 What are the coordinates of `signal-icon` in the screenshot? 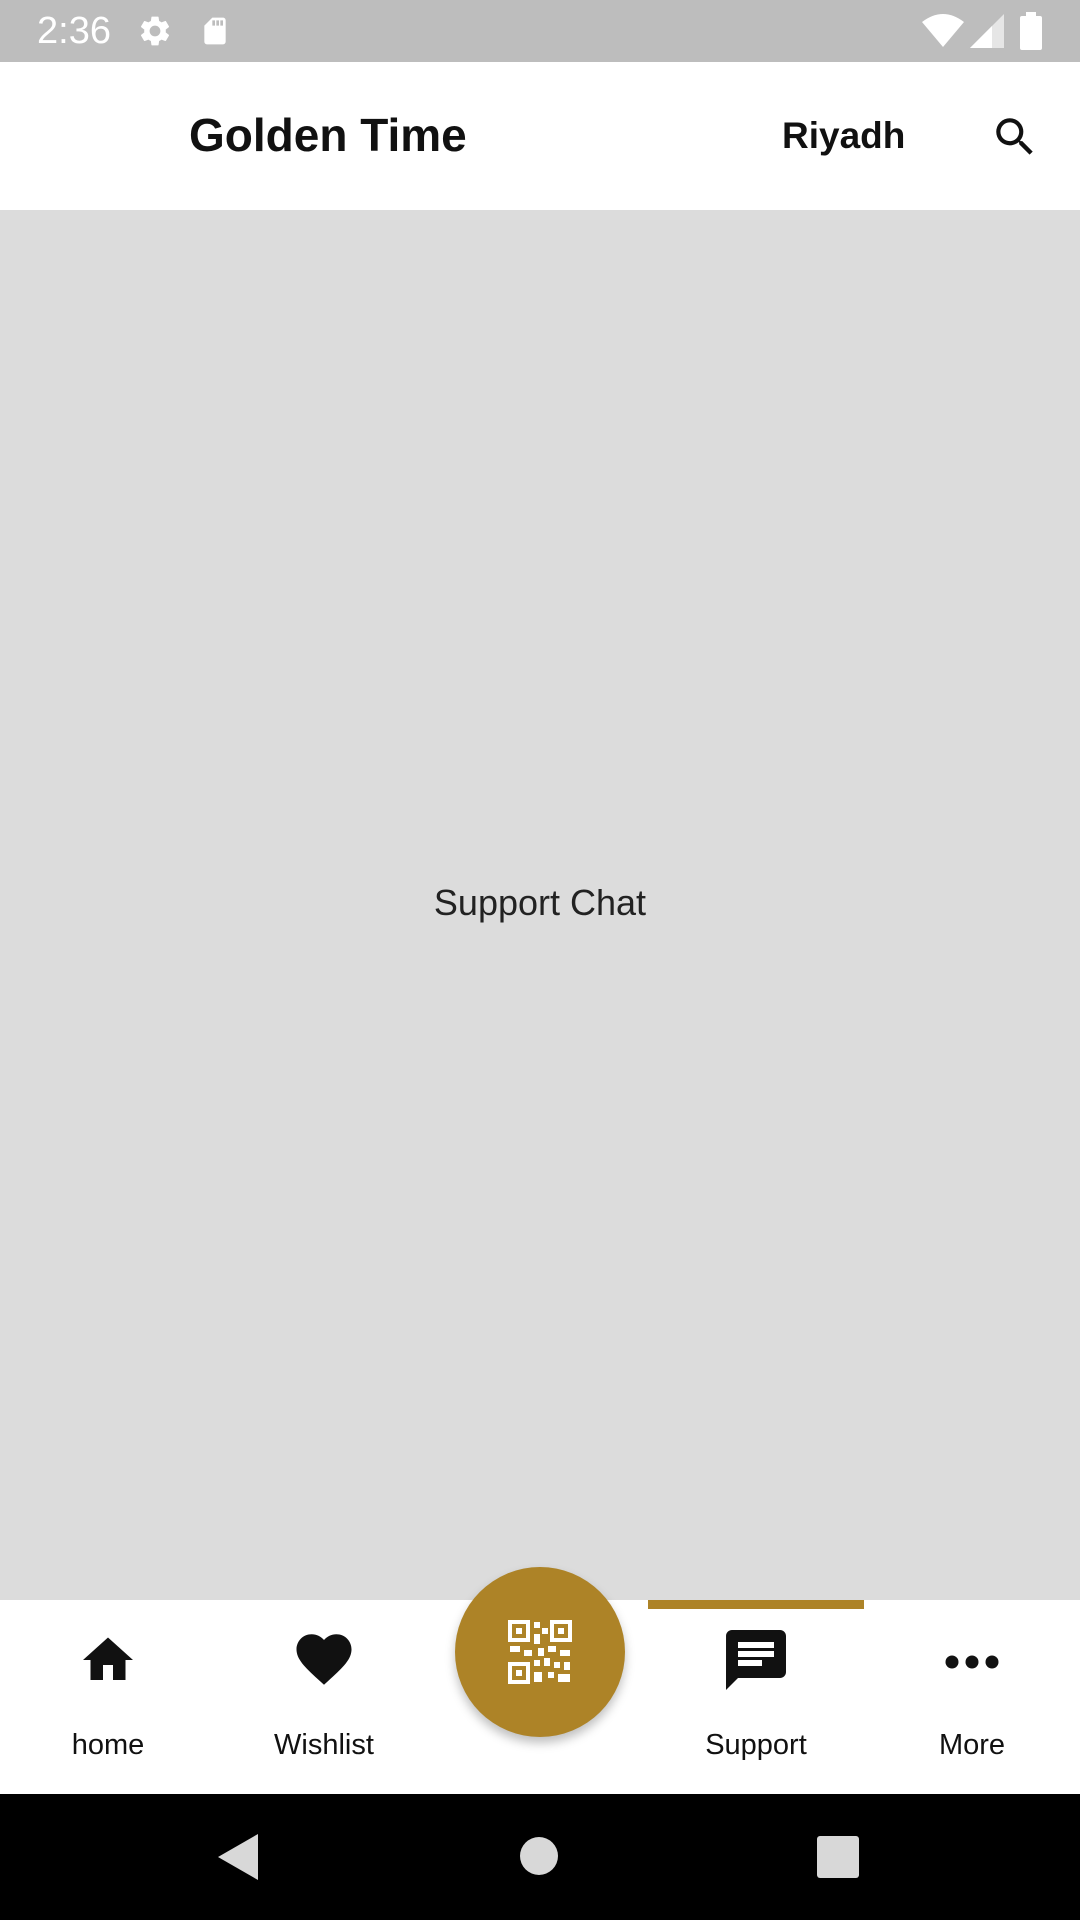 It's located at (987, 31).